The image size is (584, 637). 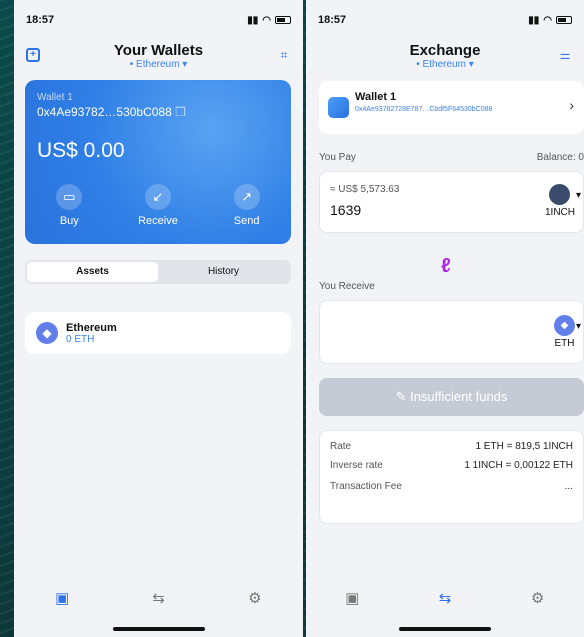 What do you see at coordinates (337, 157) in the screenshot?
I see `you-pay-label: You Pay` at bounding box center [337, 157].